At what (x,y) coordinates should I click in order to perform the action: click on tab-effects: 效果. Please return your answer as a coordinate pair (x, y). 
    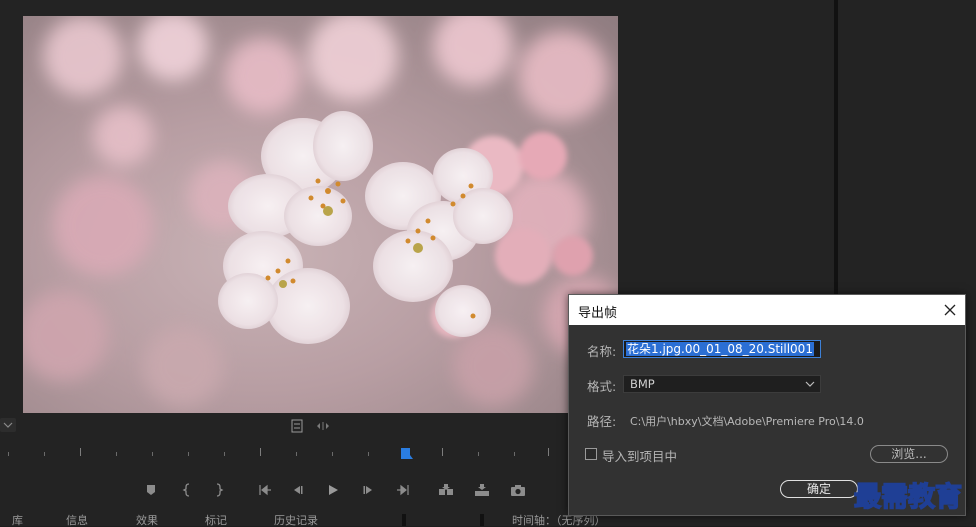
    Looking at the image, I should click on (147, 521).